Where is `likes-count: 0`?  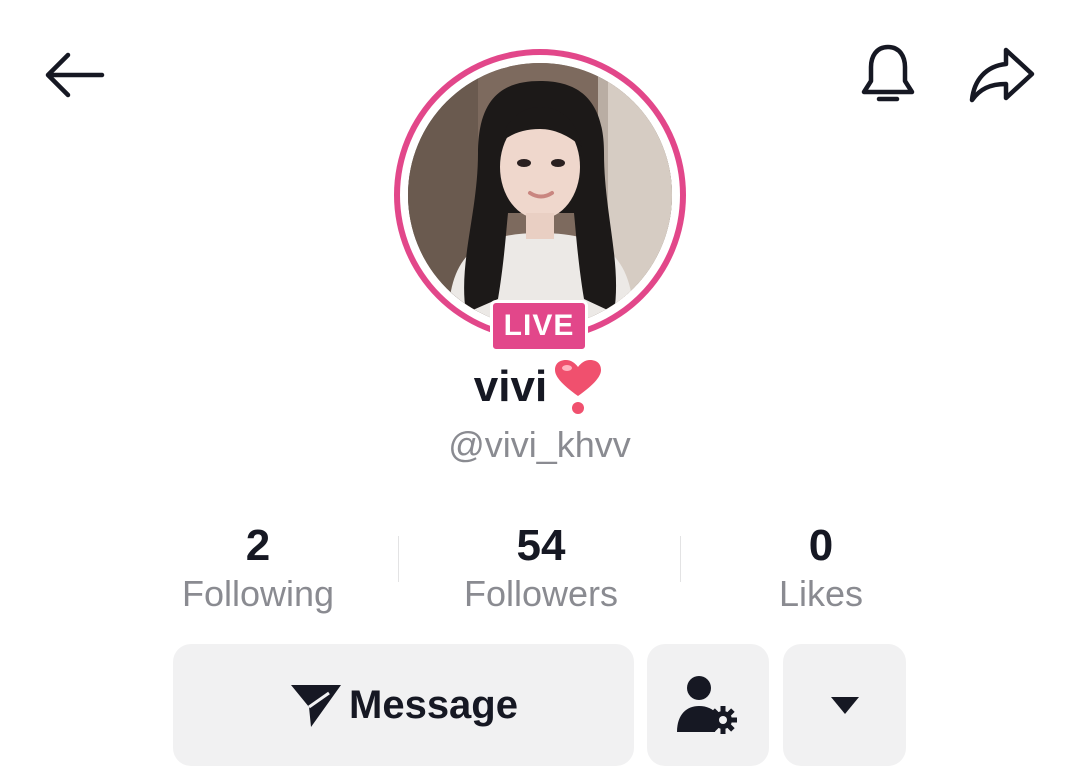 likes-count: 0 is located at coordinates (821, 545).